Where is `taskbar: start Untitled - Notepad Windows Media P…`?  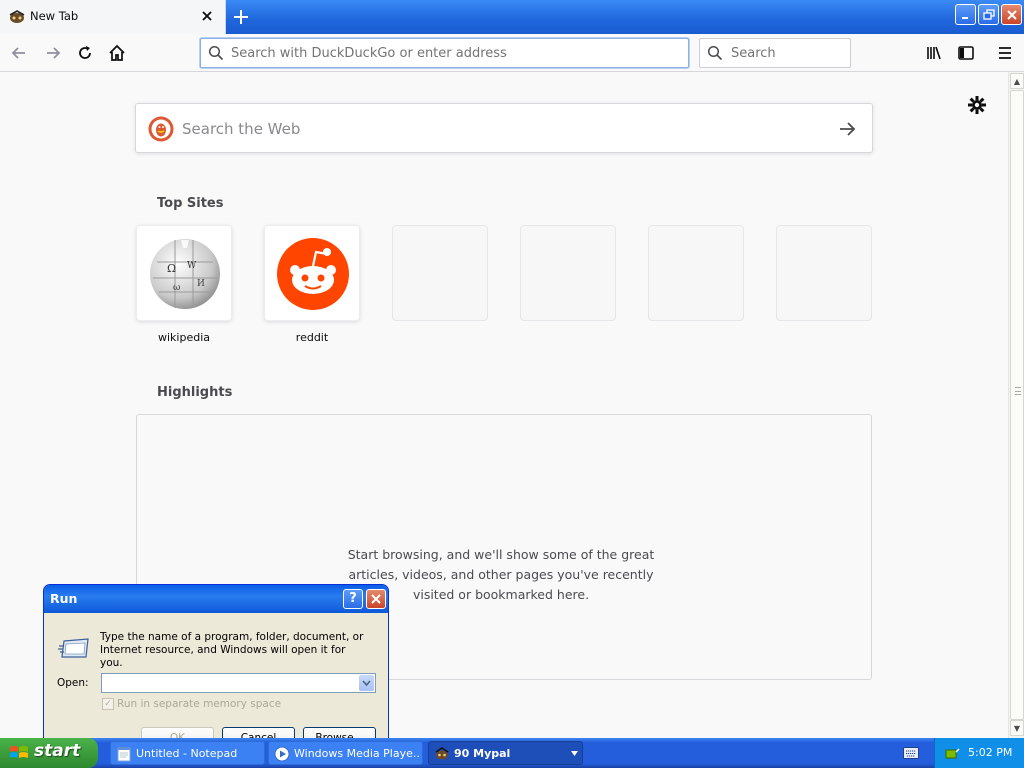
taskbar: start Untitled - Notepad Windows Media P… is located at coordinates (512, 753).